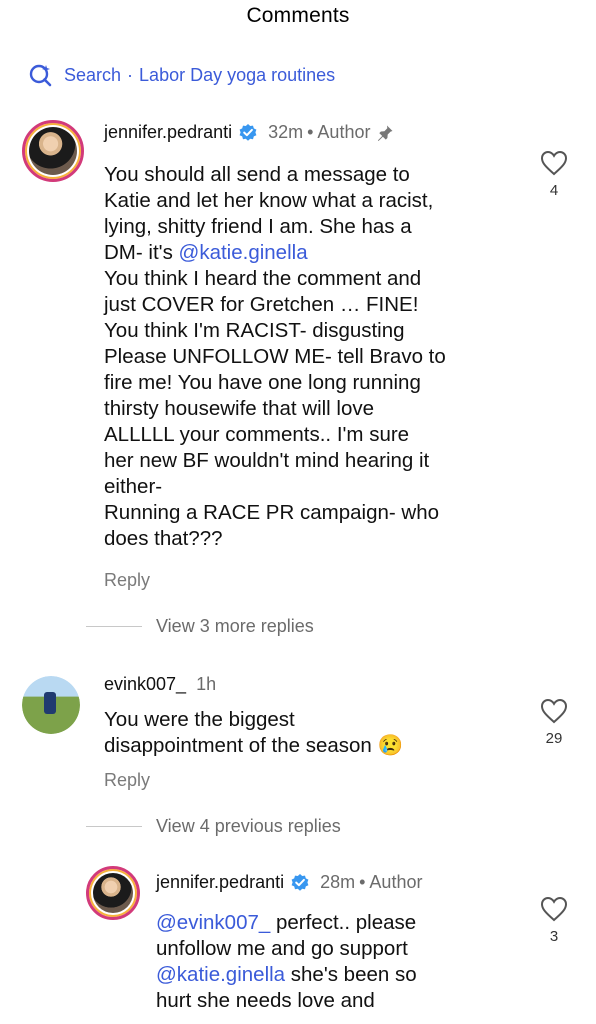 The image size is (596, 1024). What do you see at coordinates (213, 922) in the screenshot?
I see `mention-link: @evink007_` at bounding box center [213, 922].